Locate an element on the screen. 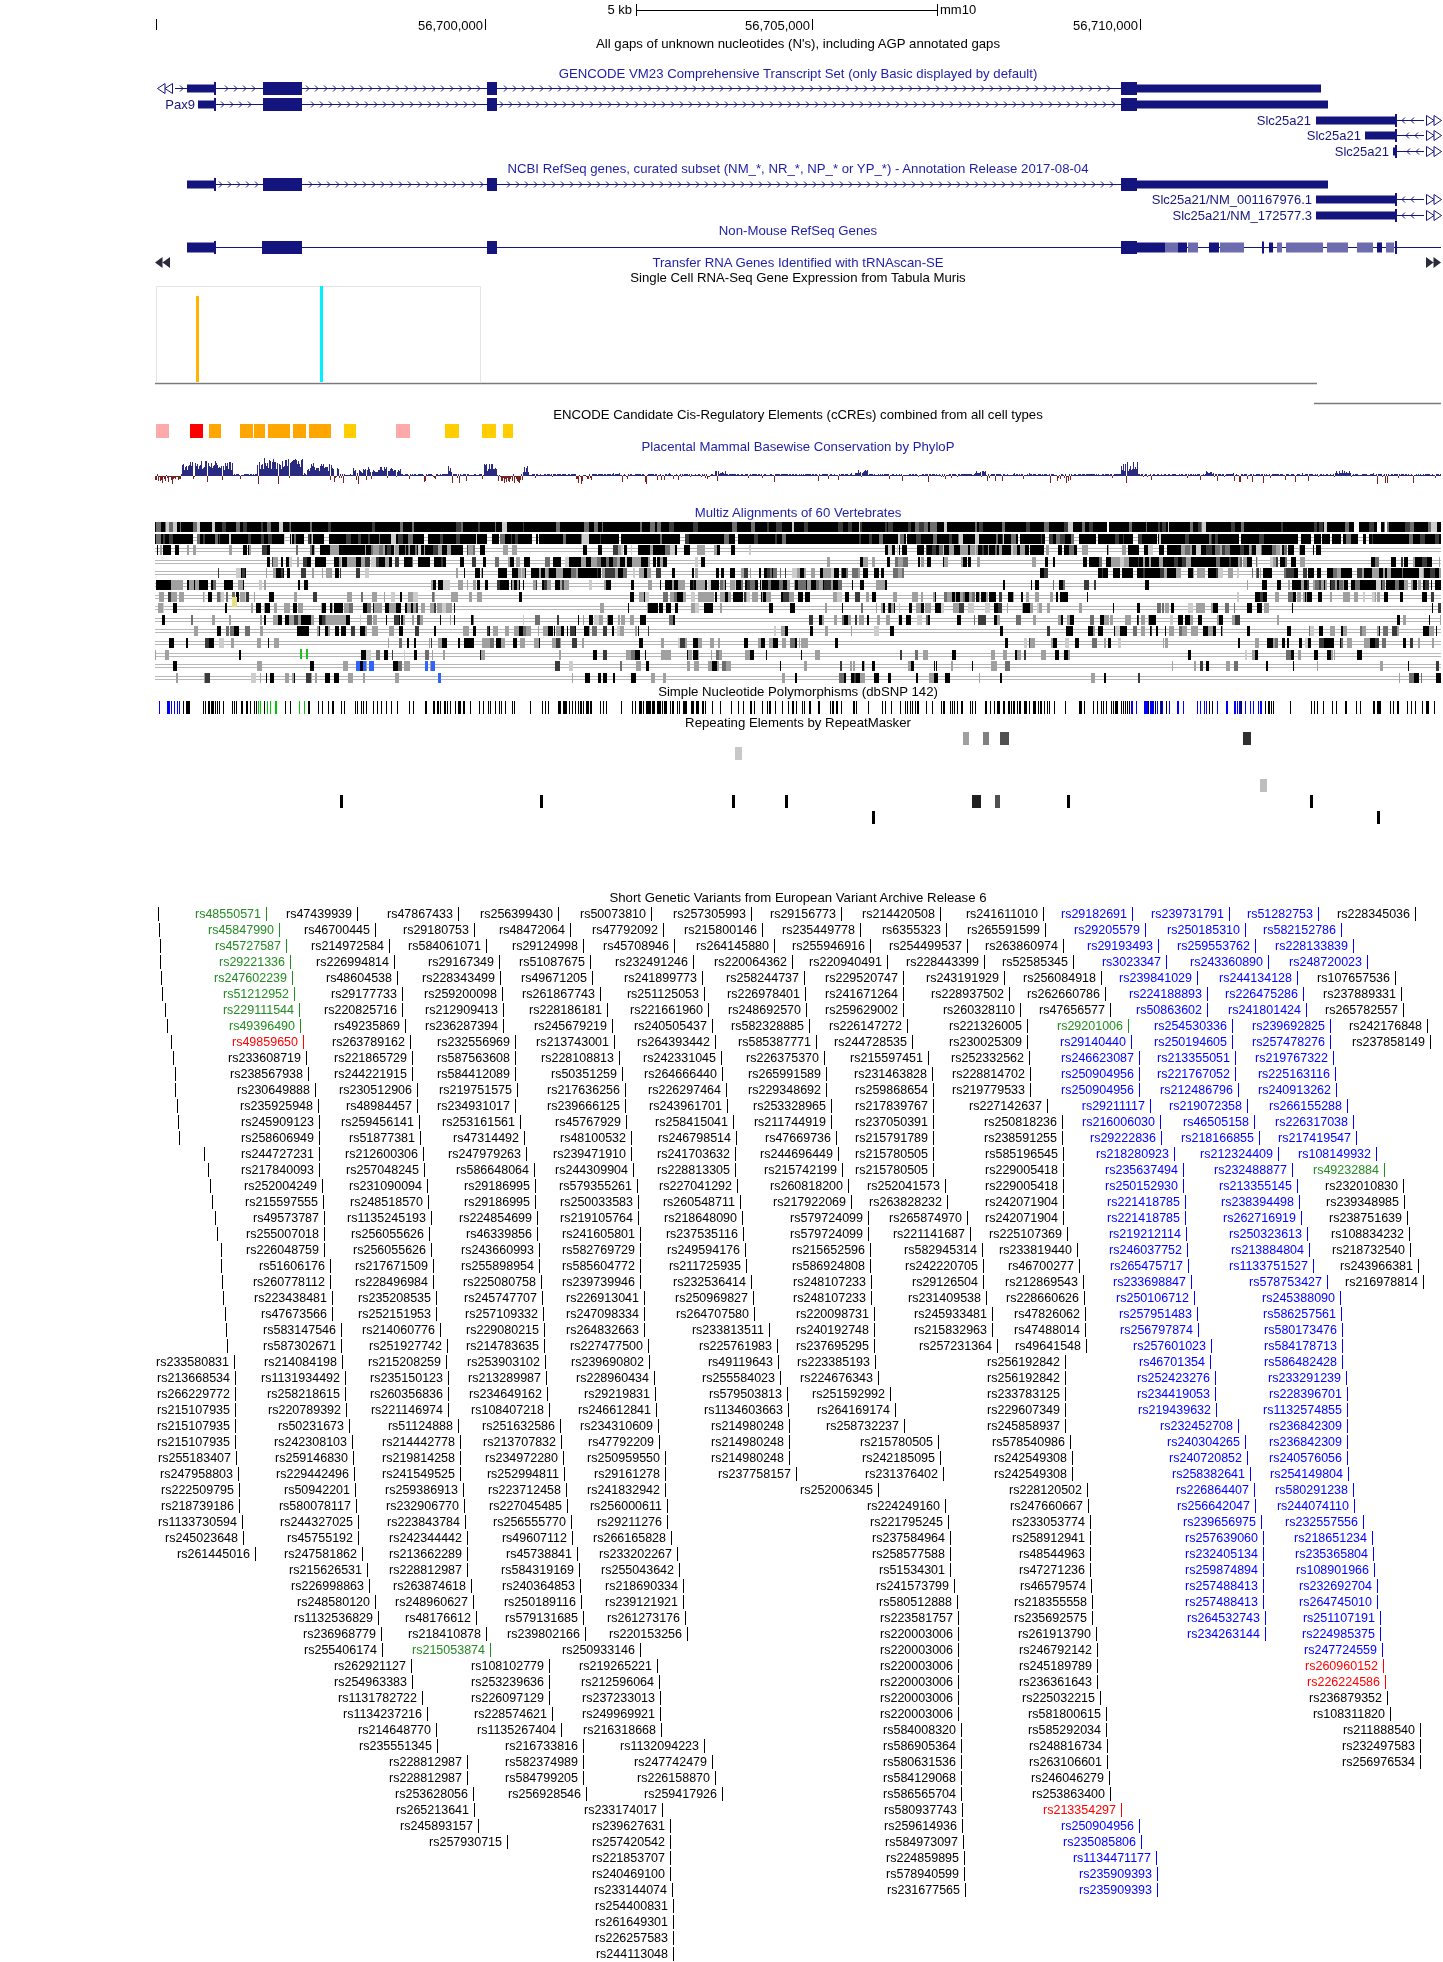  variant-label: rs108407218 is located at coordinates (507, 1410).